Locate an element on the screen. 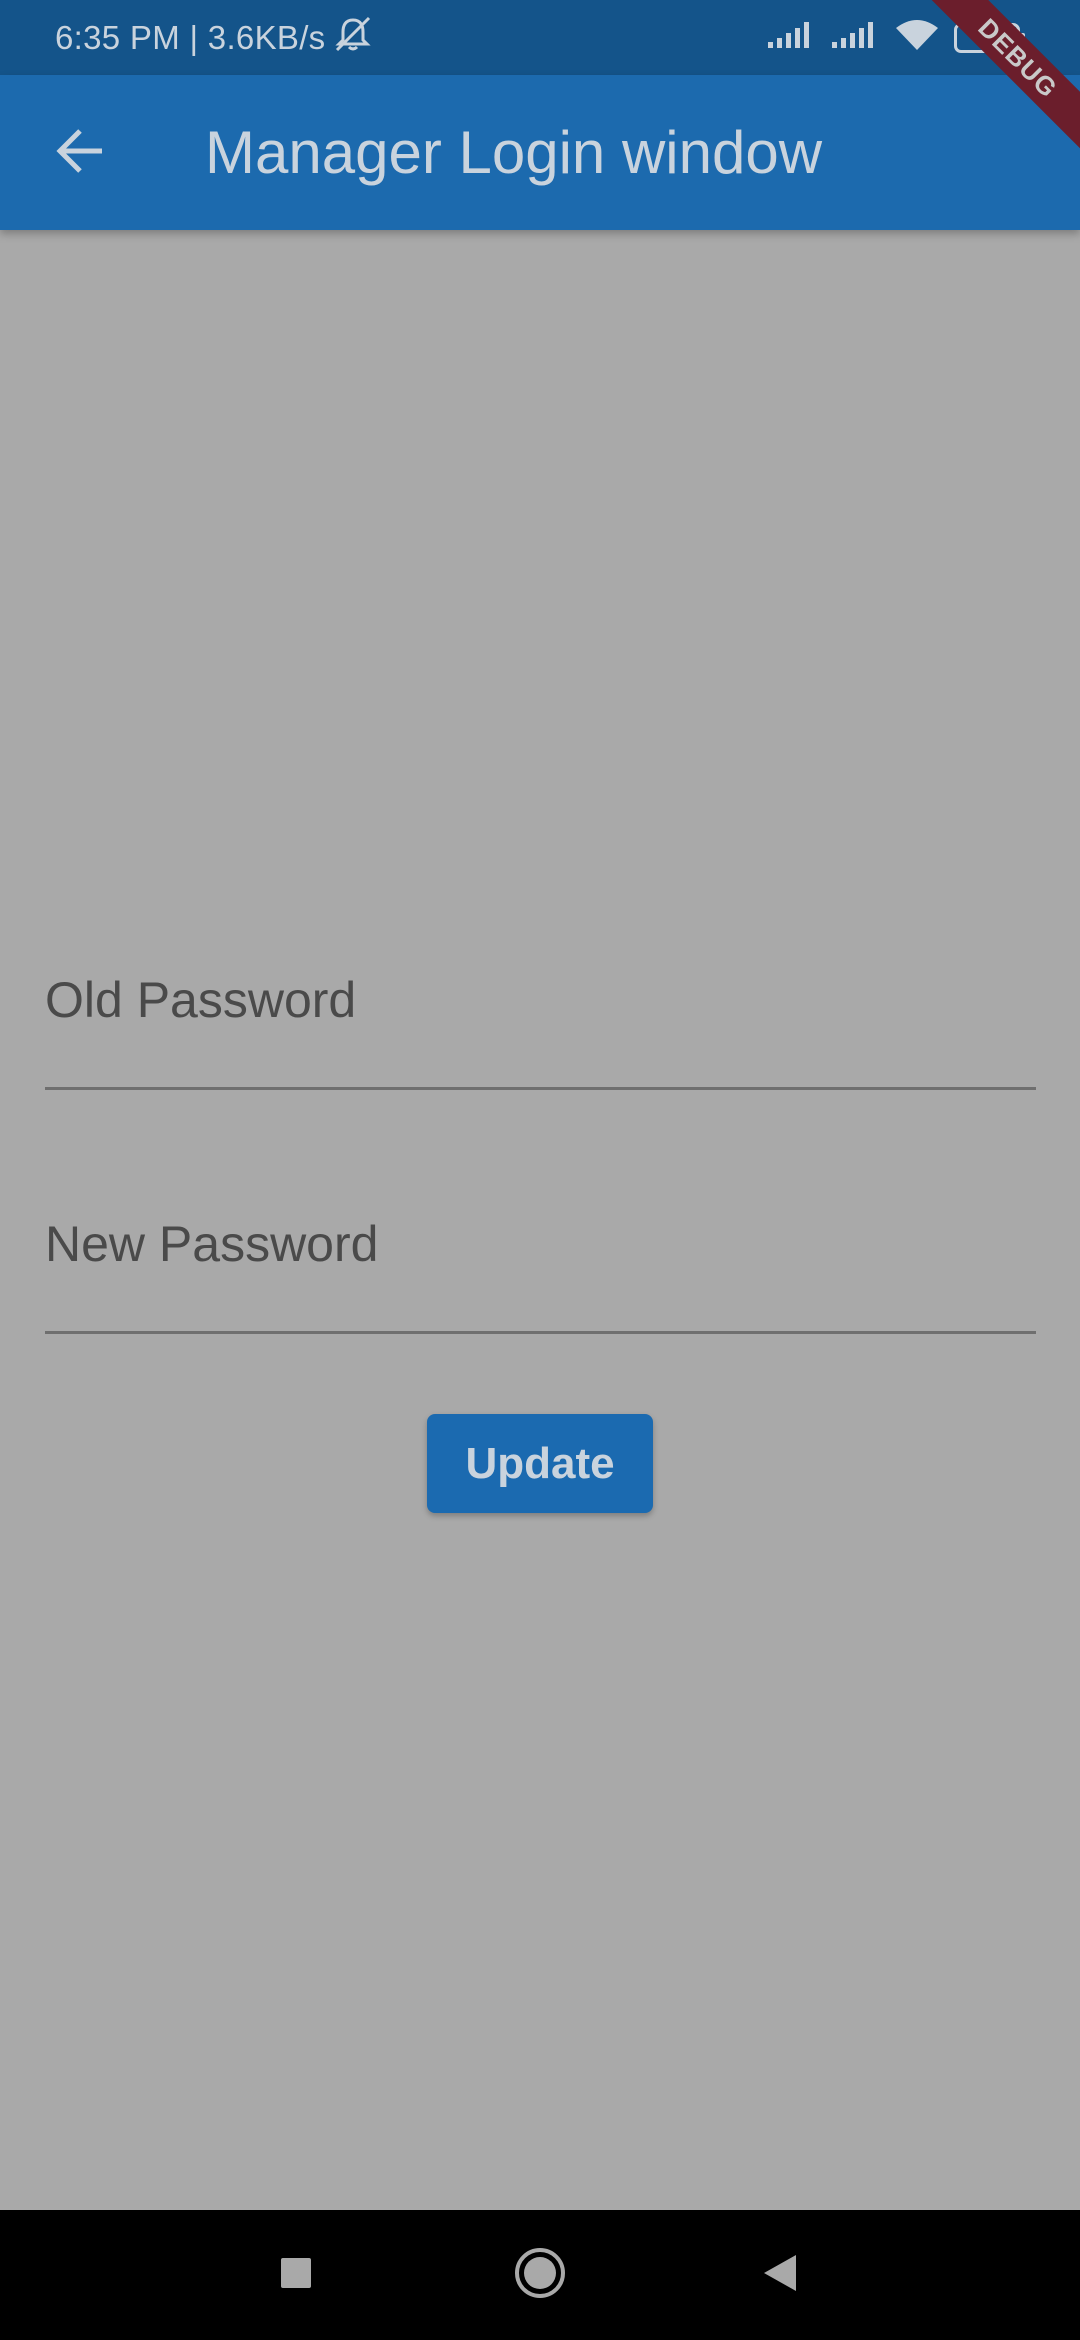 This screenshot has width=1080, height=2340. home-icon is located at coordinates (540, 2275).